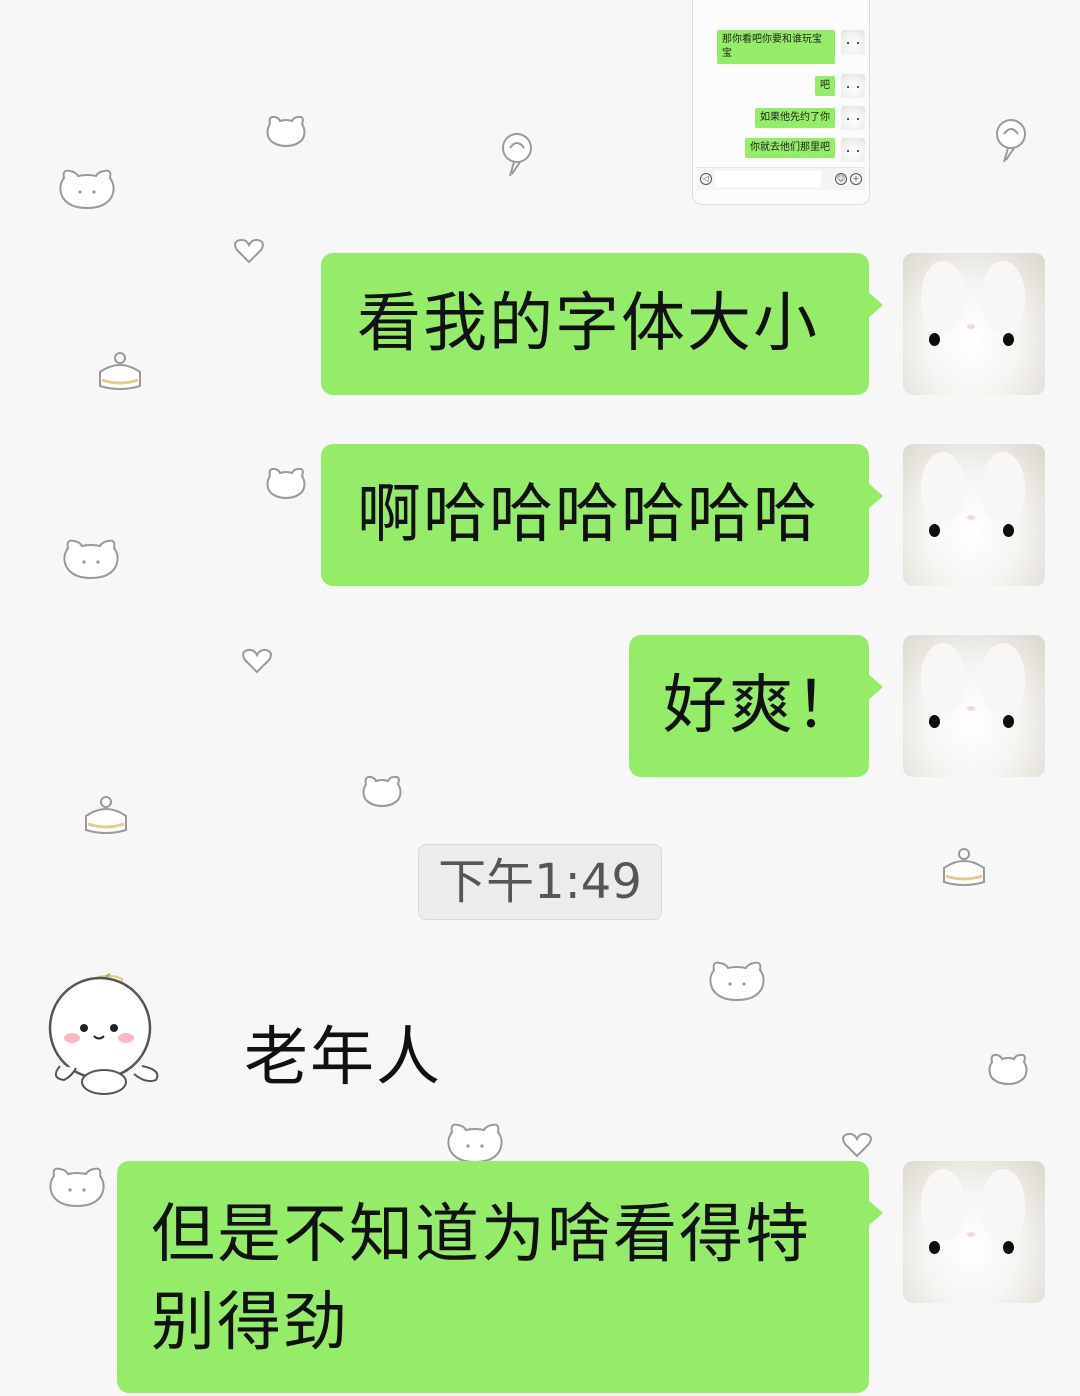 This screenshot has height=1396, width=1080. Describe the element at coordinates (768, 179) in the screenshot. I see `preview-input-field` at that location.